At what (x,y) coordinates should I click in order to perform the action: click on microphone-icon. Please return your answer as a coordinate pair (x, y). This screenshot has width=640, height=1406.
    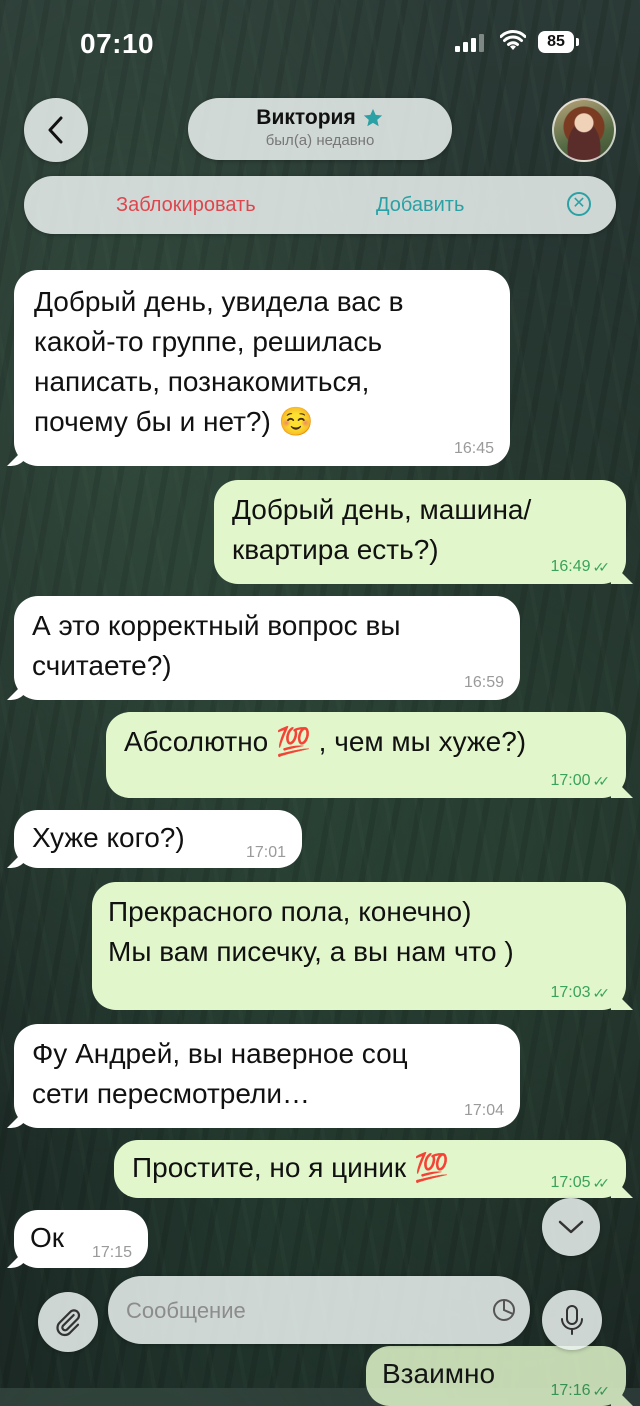
    Looking at the image, I should click on (572, 1320).